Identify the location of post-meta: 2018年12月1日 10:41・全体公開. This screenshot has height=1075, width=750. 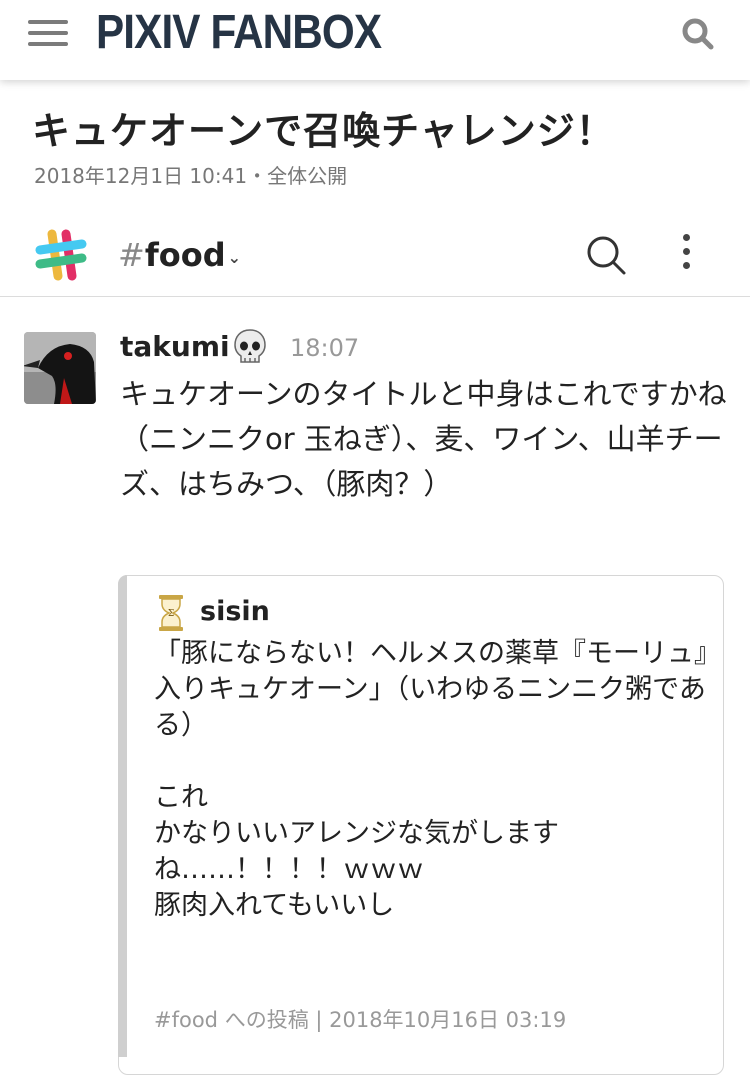
(191, 176).